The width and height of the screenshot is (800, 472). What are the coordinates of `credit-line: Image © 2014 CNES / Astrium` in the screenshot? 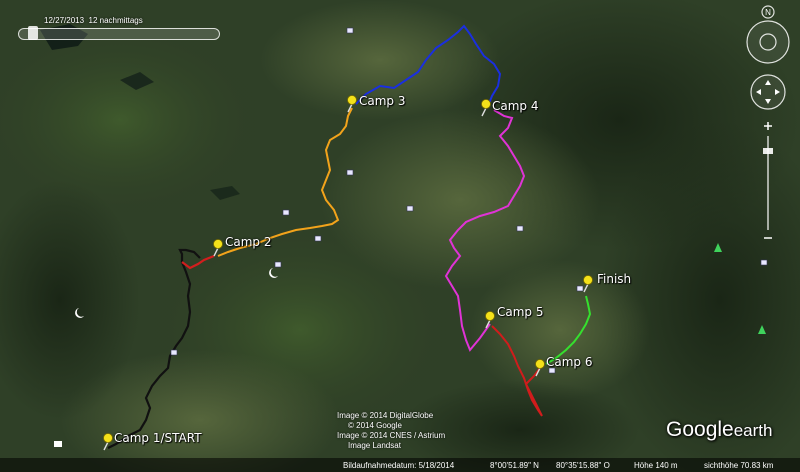 It's located at (391, 435).